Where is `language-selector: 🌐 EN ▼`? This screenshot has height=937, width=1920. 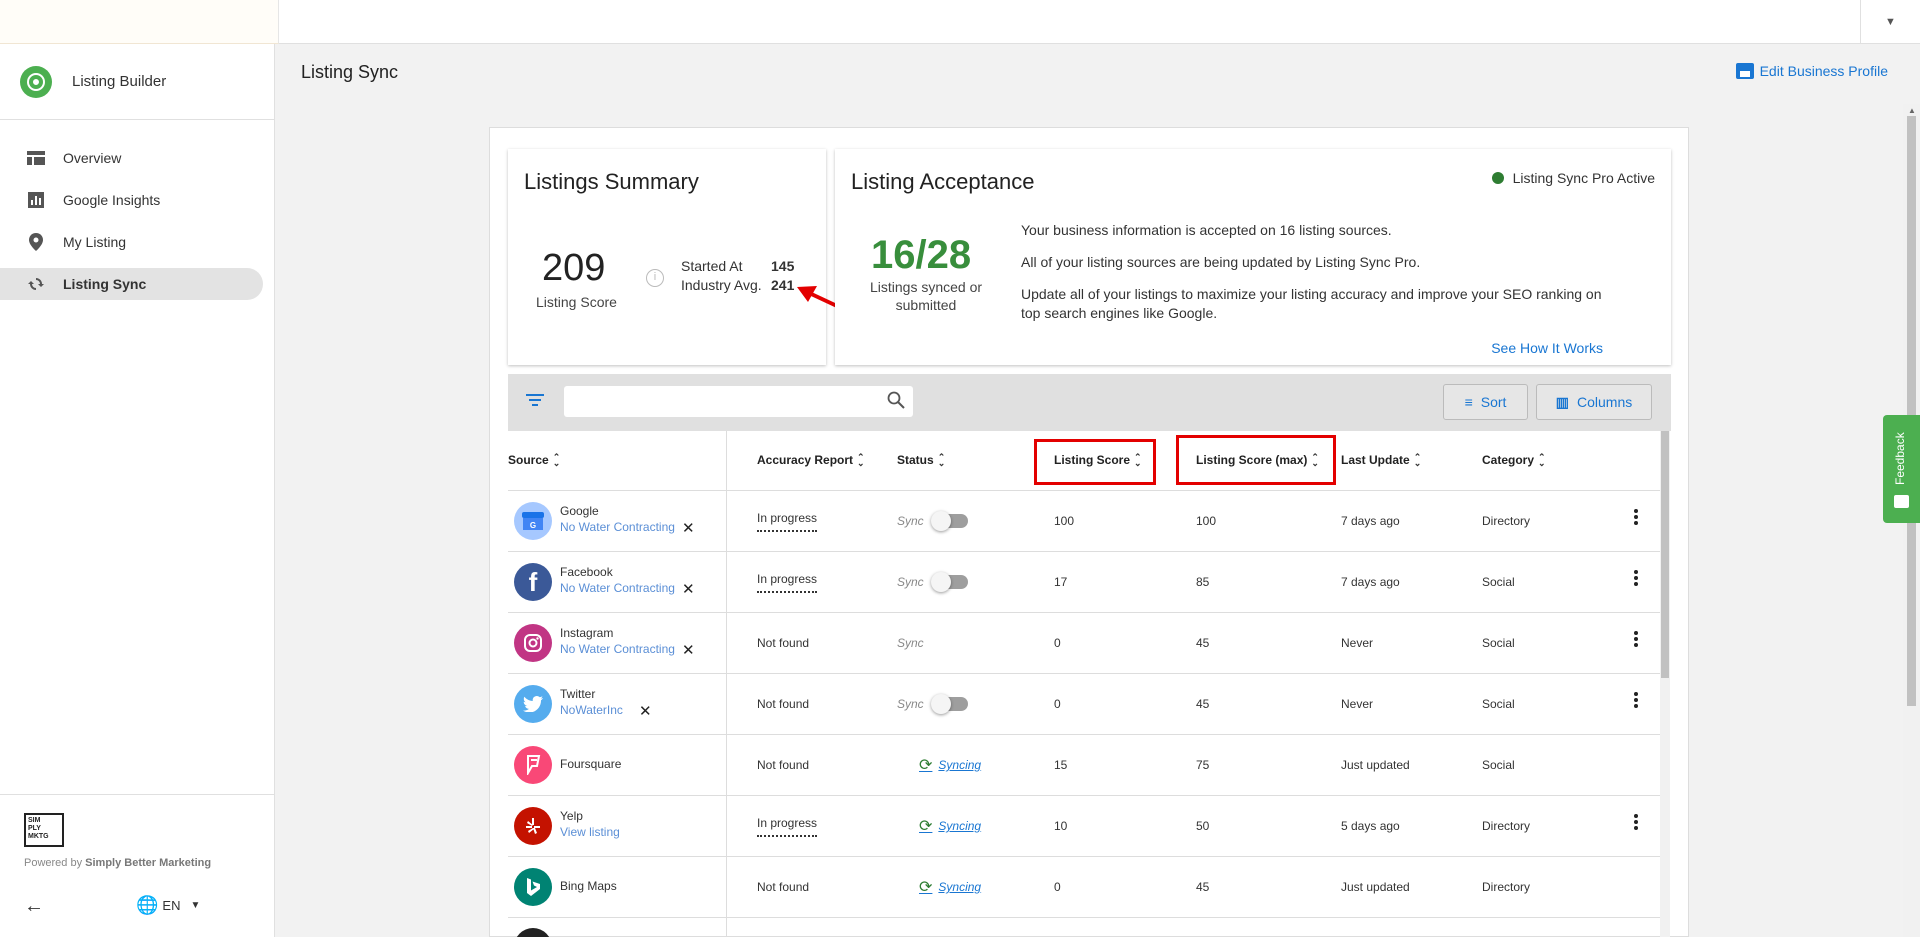 language-selector: 🌐 EN ▼ is located at coordinates (168, 905).